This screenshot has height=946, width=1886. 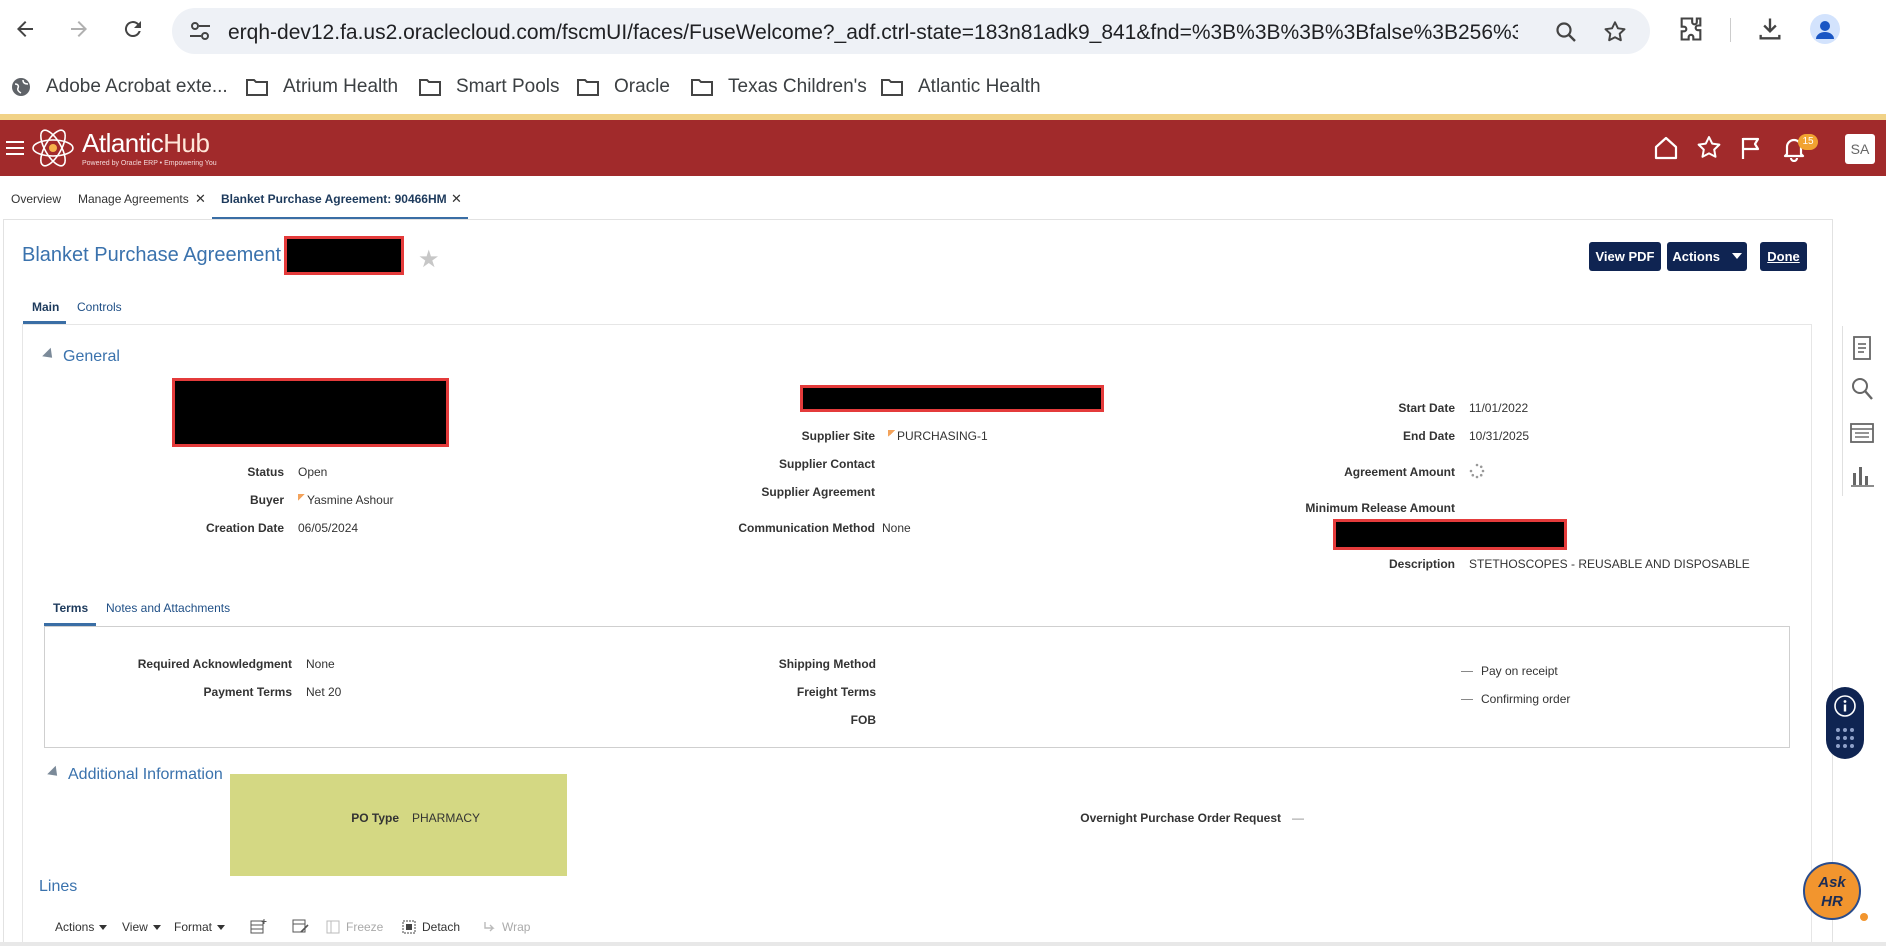 What do you see at coordinates (826, 464) in the screenshot?
I see `supplier-contact-label: Supplier Contact` at bounding box center [826, 464].